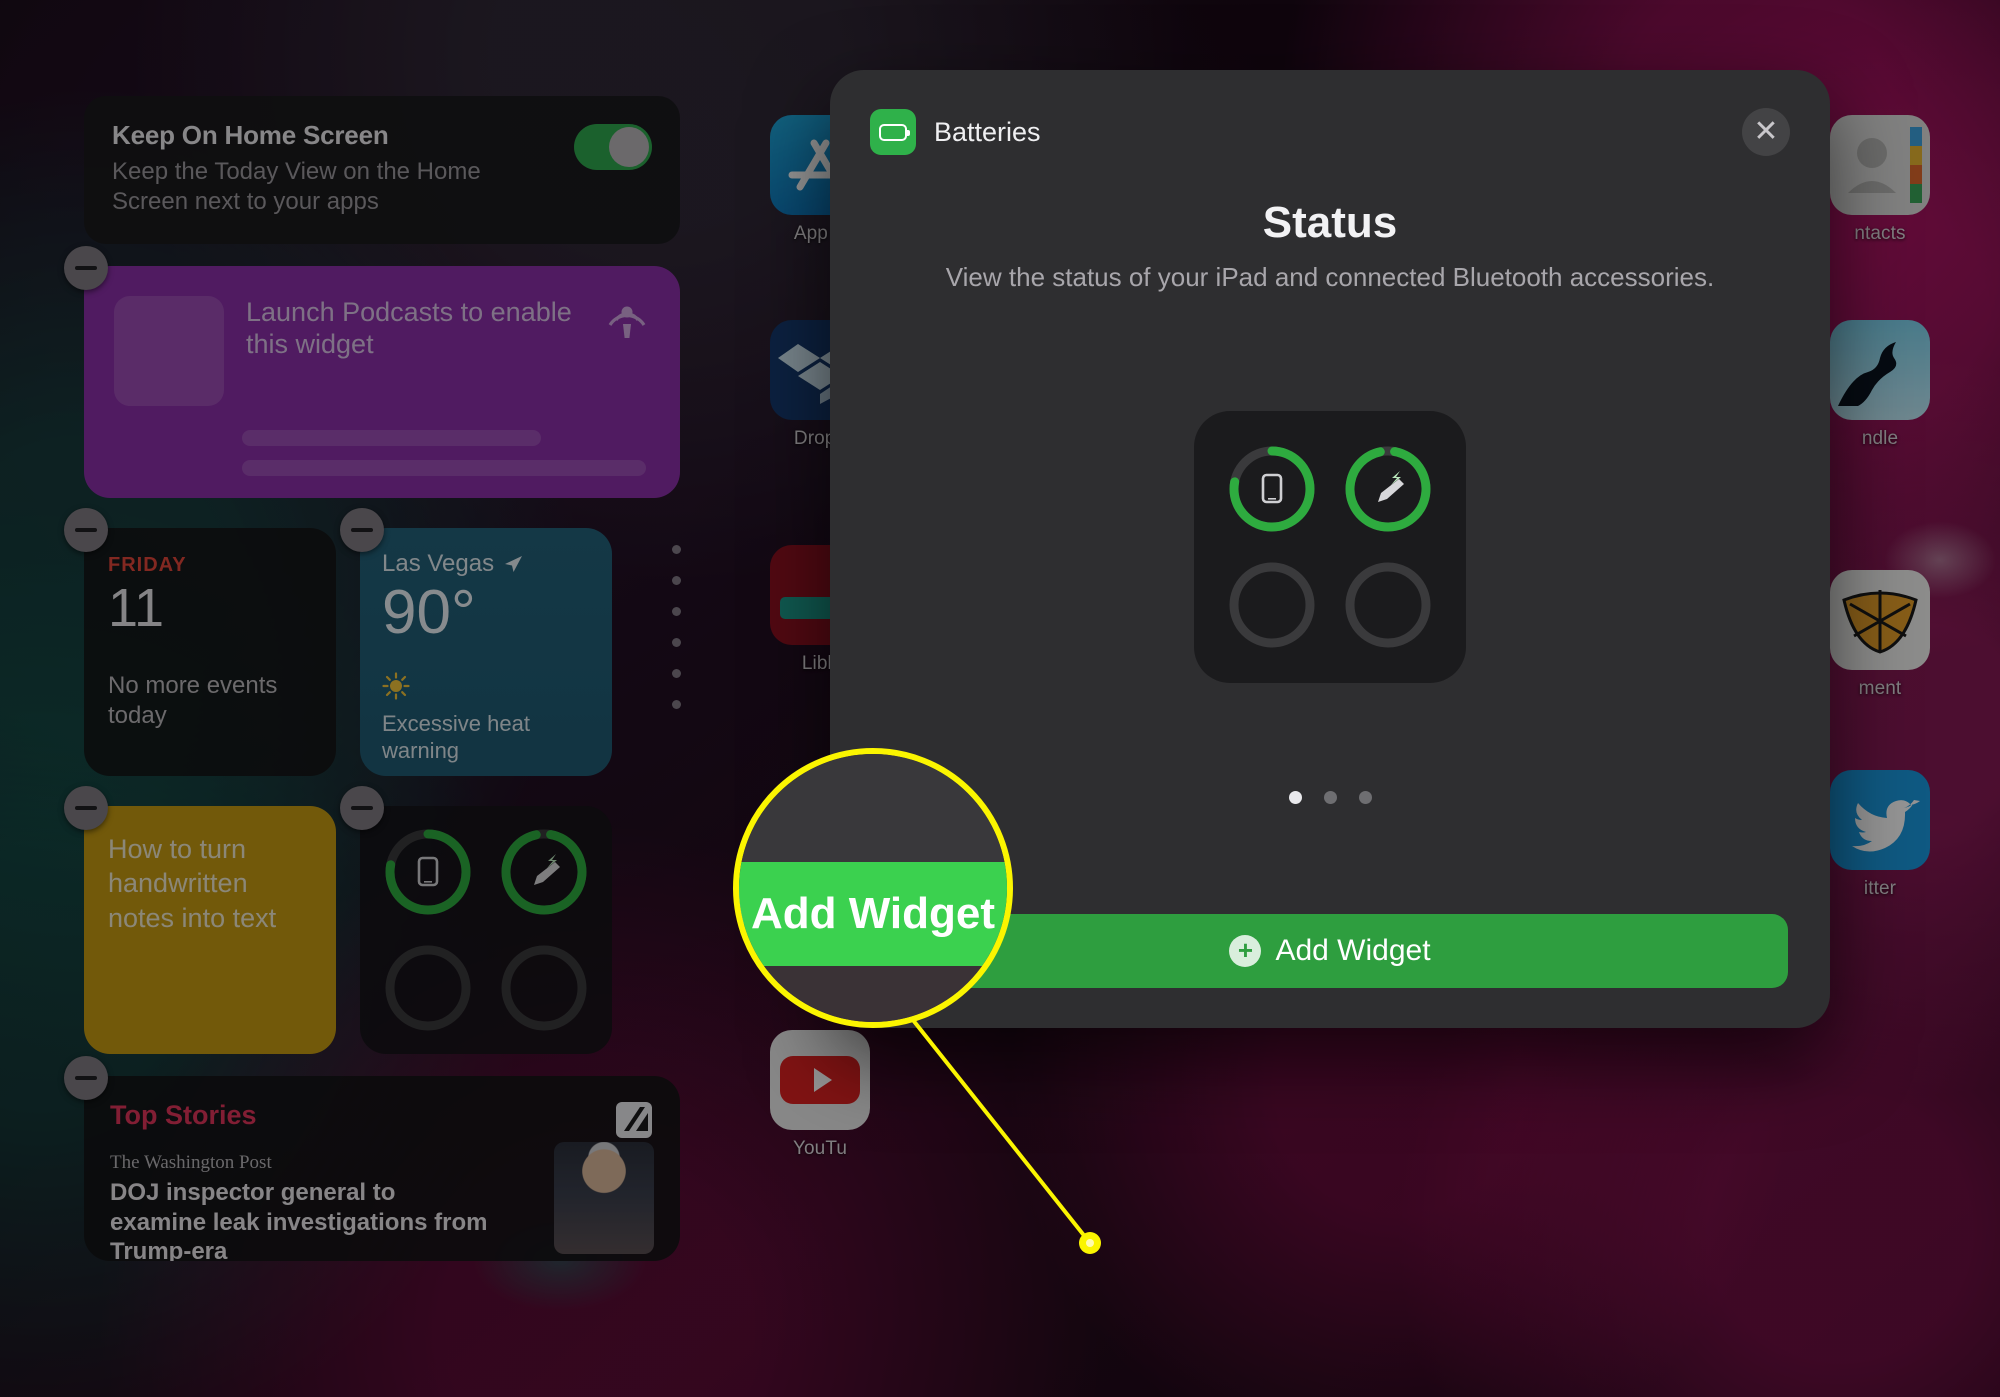 This screenshot has width=2000, height=1397. Describe the element at coordinates (873, 994) in the screenshot. I see `callout-bottom-band` at that location.